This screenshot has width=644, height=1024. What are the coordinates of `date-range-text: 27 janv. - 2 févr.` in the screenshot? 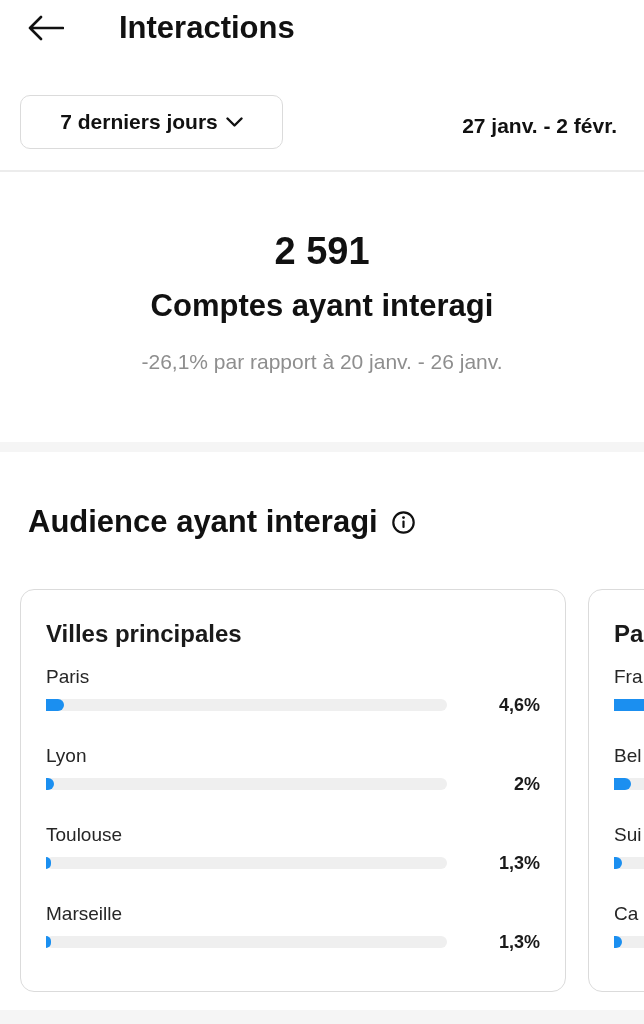 It's located at (539, 126).